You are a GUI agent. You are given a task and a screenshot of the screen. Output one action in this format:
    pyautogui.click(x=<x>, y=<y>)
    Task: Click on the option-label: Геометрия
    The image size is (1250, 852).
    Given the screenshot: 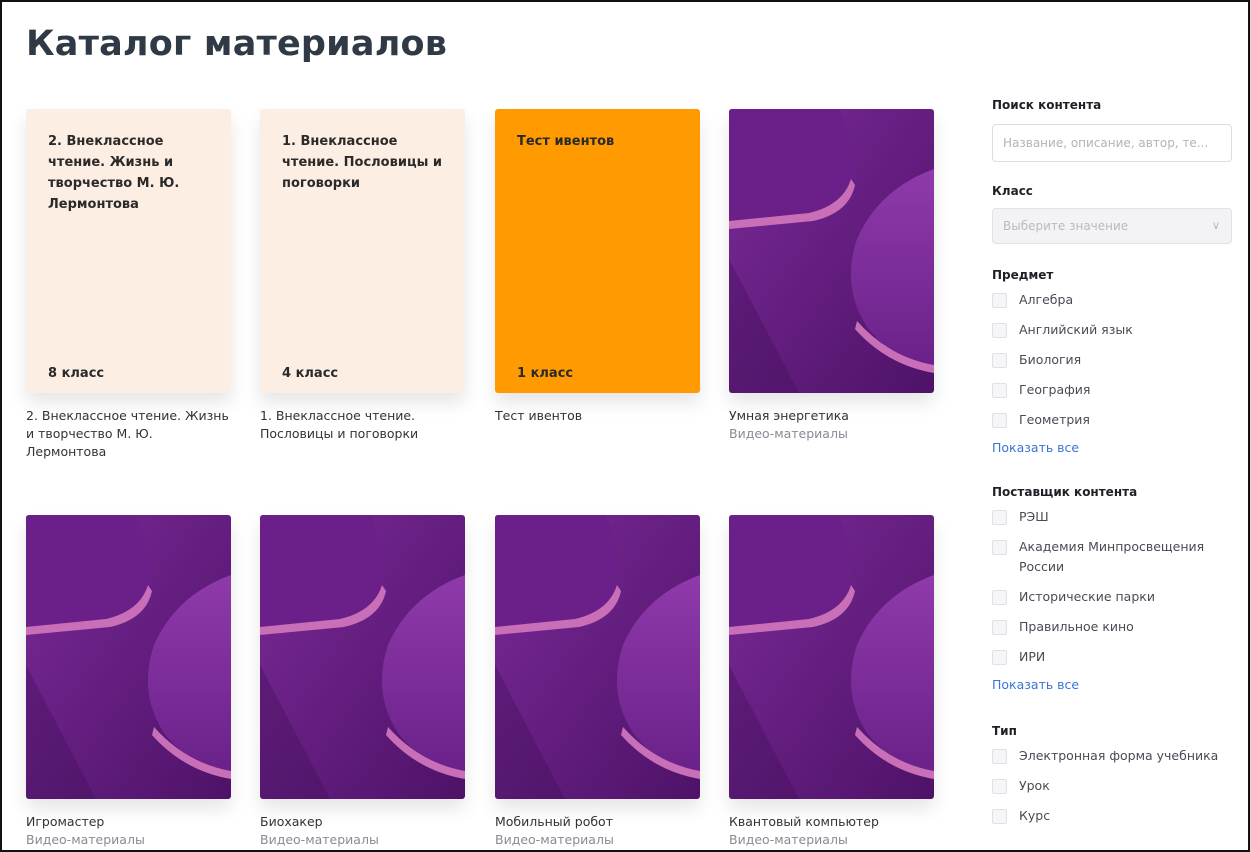 What is the action you would take?
    pyautogui.click(x=1054, y=419)
    